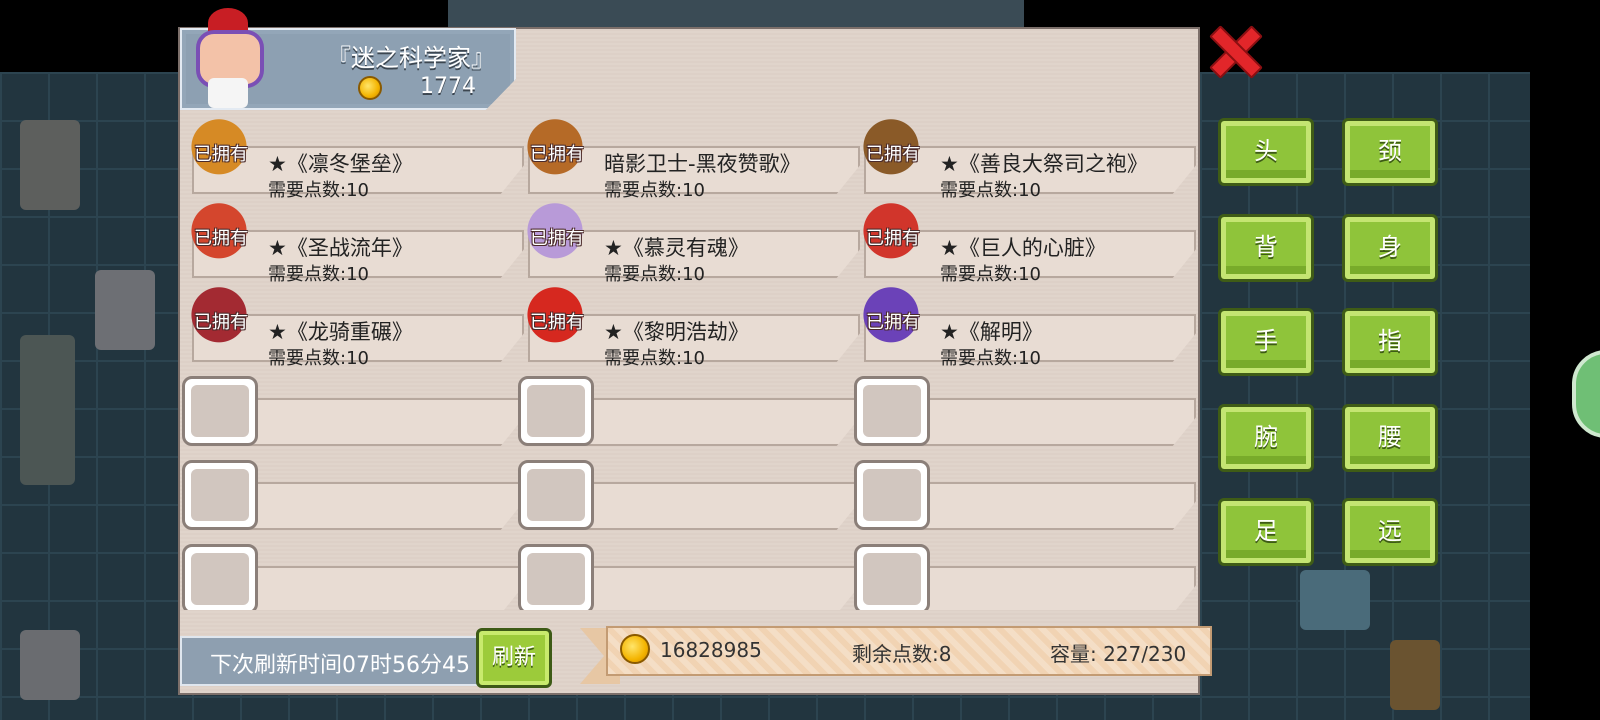  What do you see at coordinates (1266, 248) in the screenshot?
I see `category-button: 背` at bounding box center [1266, 248].